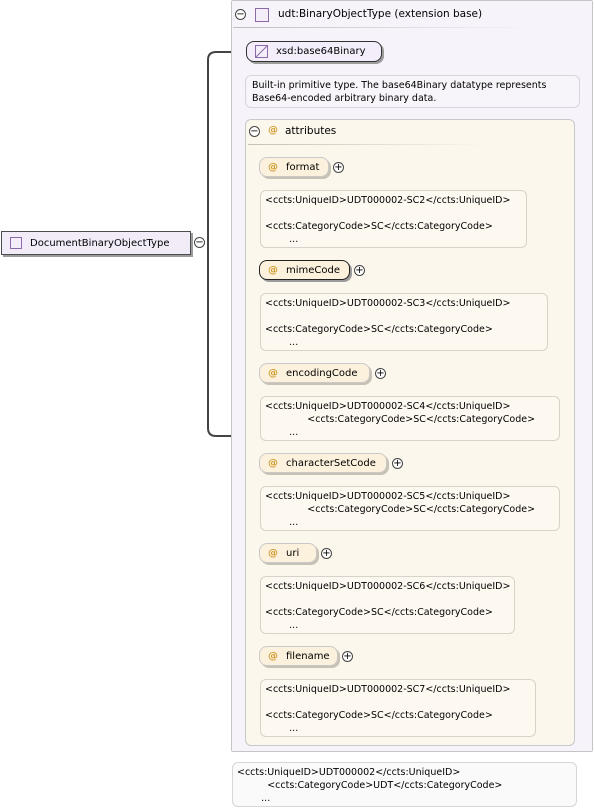  I want to click on attribute-charactersetcode: @ characterSetCode, so click(323, 463).